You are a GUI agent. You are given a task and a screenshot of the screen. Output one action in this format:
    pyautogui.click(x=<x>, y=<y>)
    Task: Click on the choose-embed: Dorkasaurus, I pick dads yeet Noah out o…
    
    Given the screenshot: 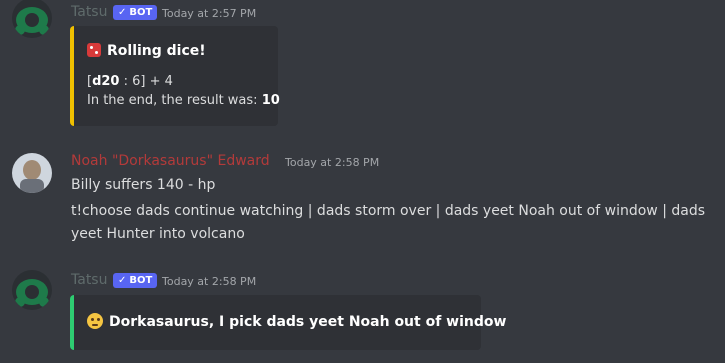 What is the action you would take?
    pyautogui.click(x=288, y=322)
    